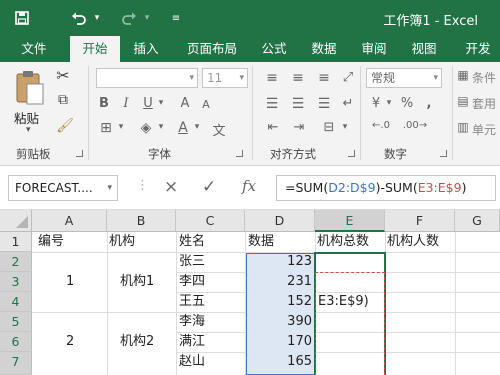 The image size is (500, 375). What do you see at coordinates (192, 242) in the screenshot?
I see `cell-c1: 姓名` at bounding box center [192, 242].